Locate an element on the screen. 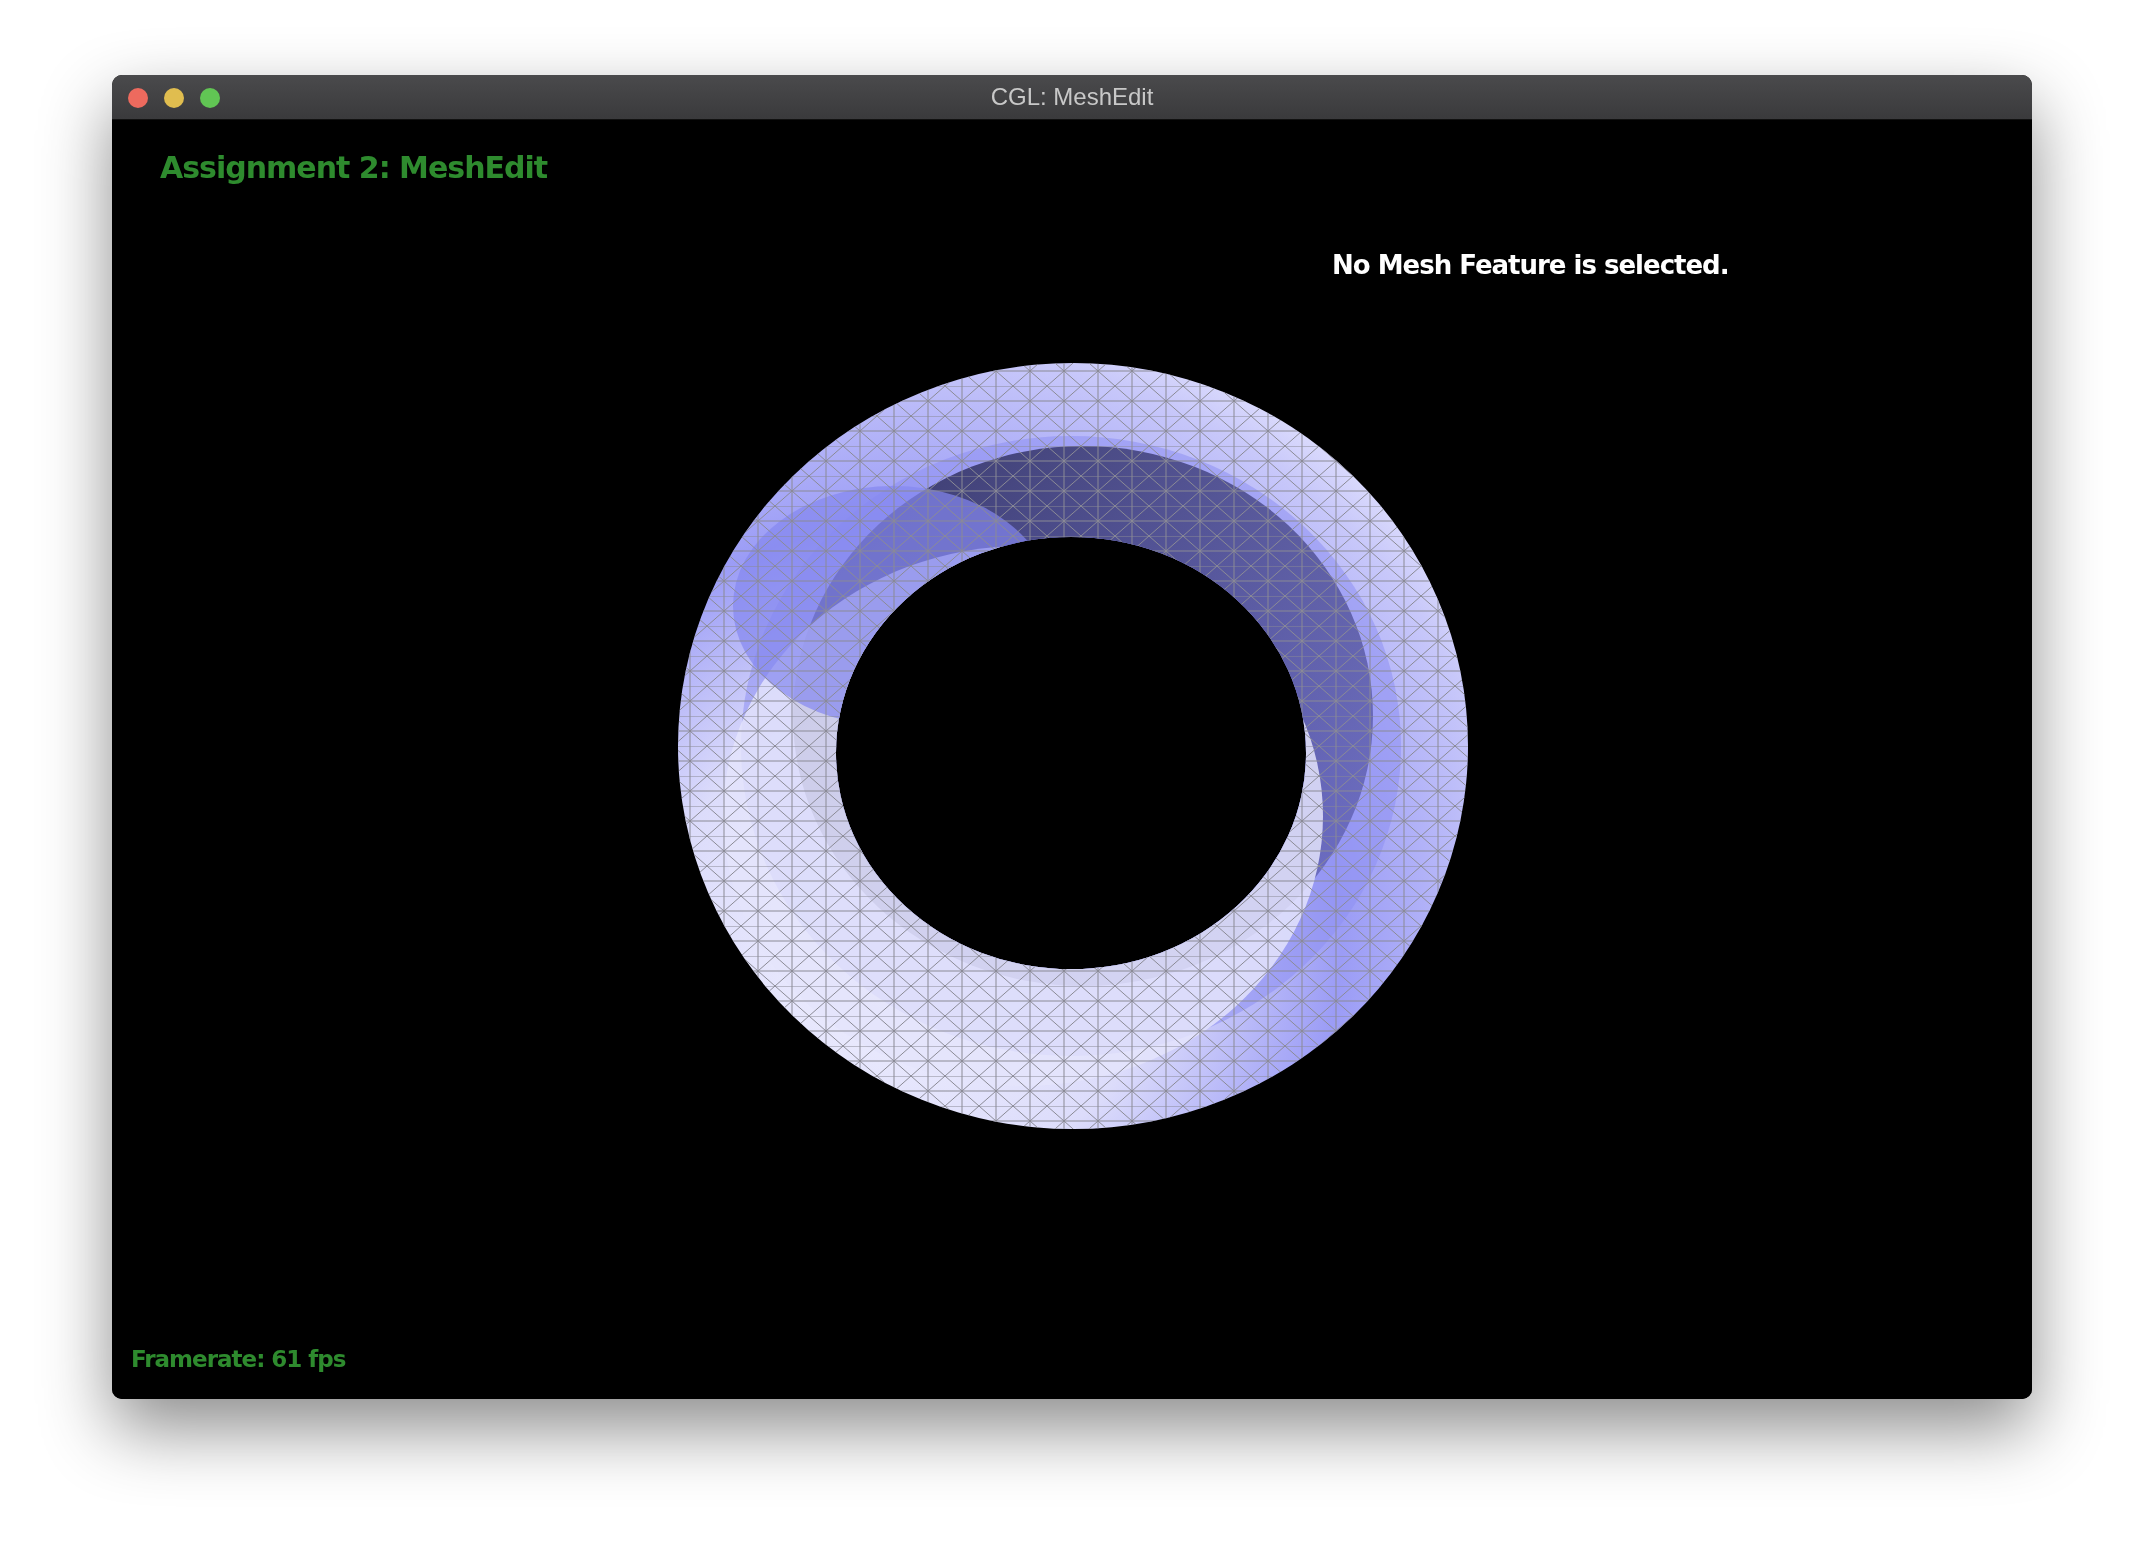 The height and width of the screenshot is (1548, 2144). minimize-button is located at coordinates (174, 98).